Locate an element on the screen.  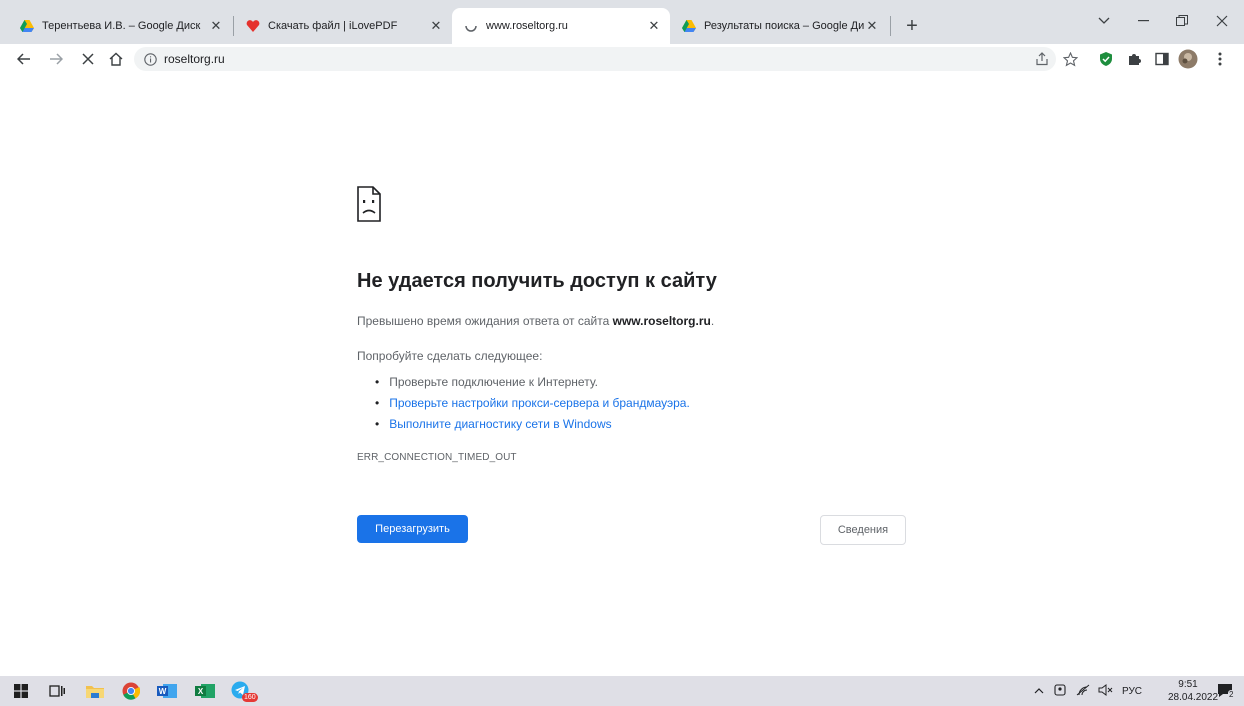
loading-spinner-icon is located at coordinates (471, 26).